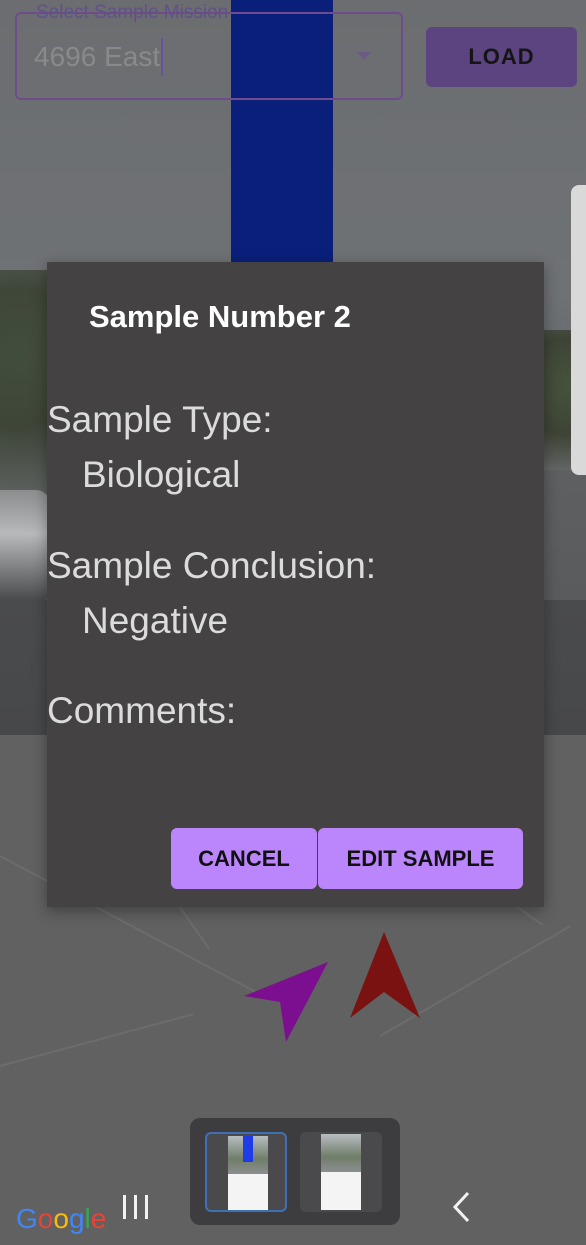 The height and width of the screenshot is (1245, 586). I want to click on dialog-title: Sample Number 2, so click(220, 316).